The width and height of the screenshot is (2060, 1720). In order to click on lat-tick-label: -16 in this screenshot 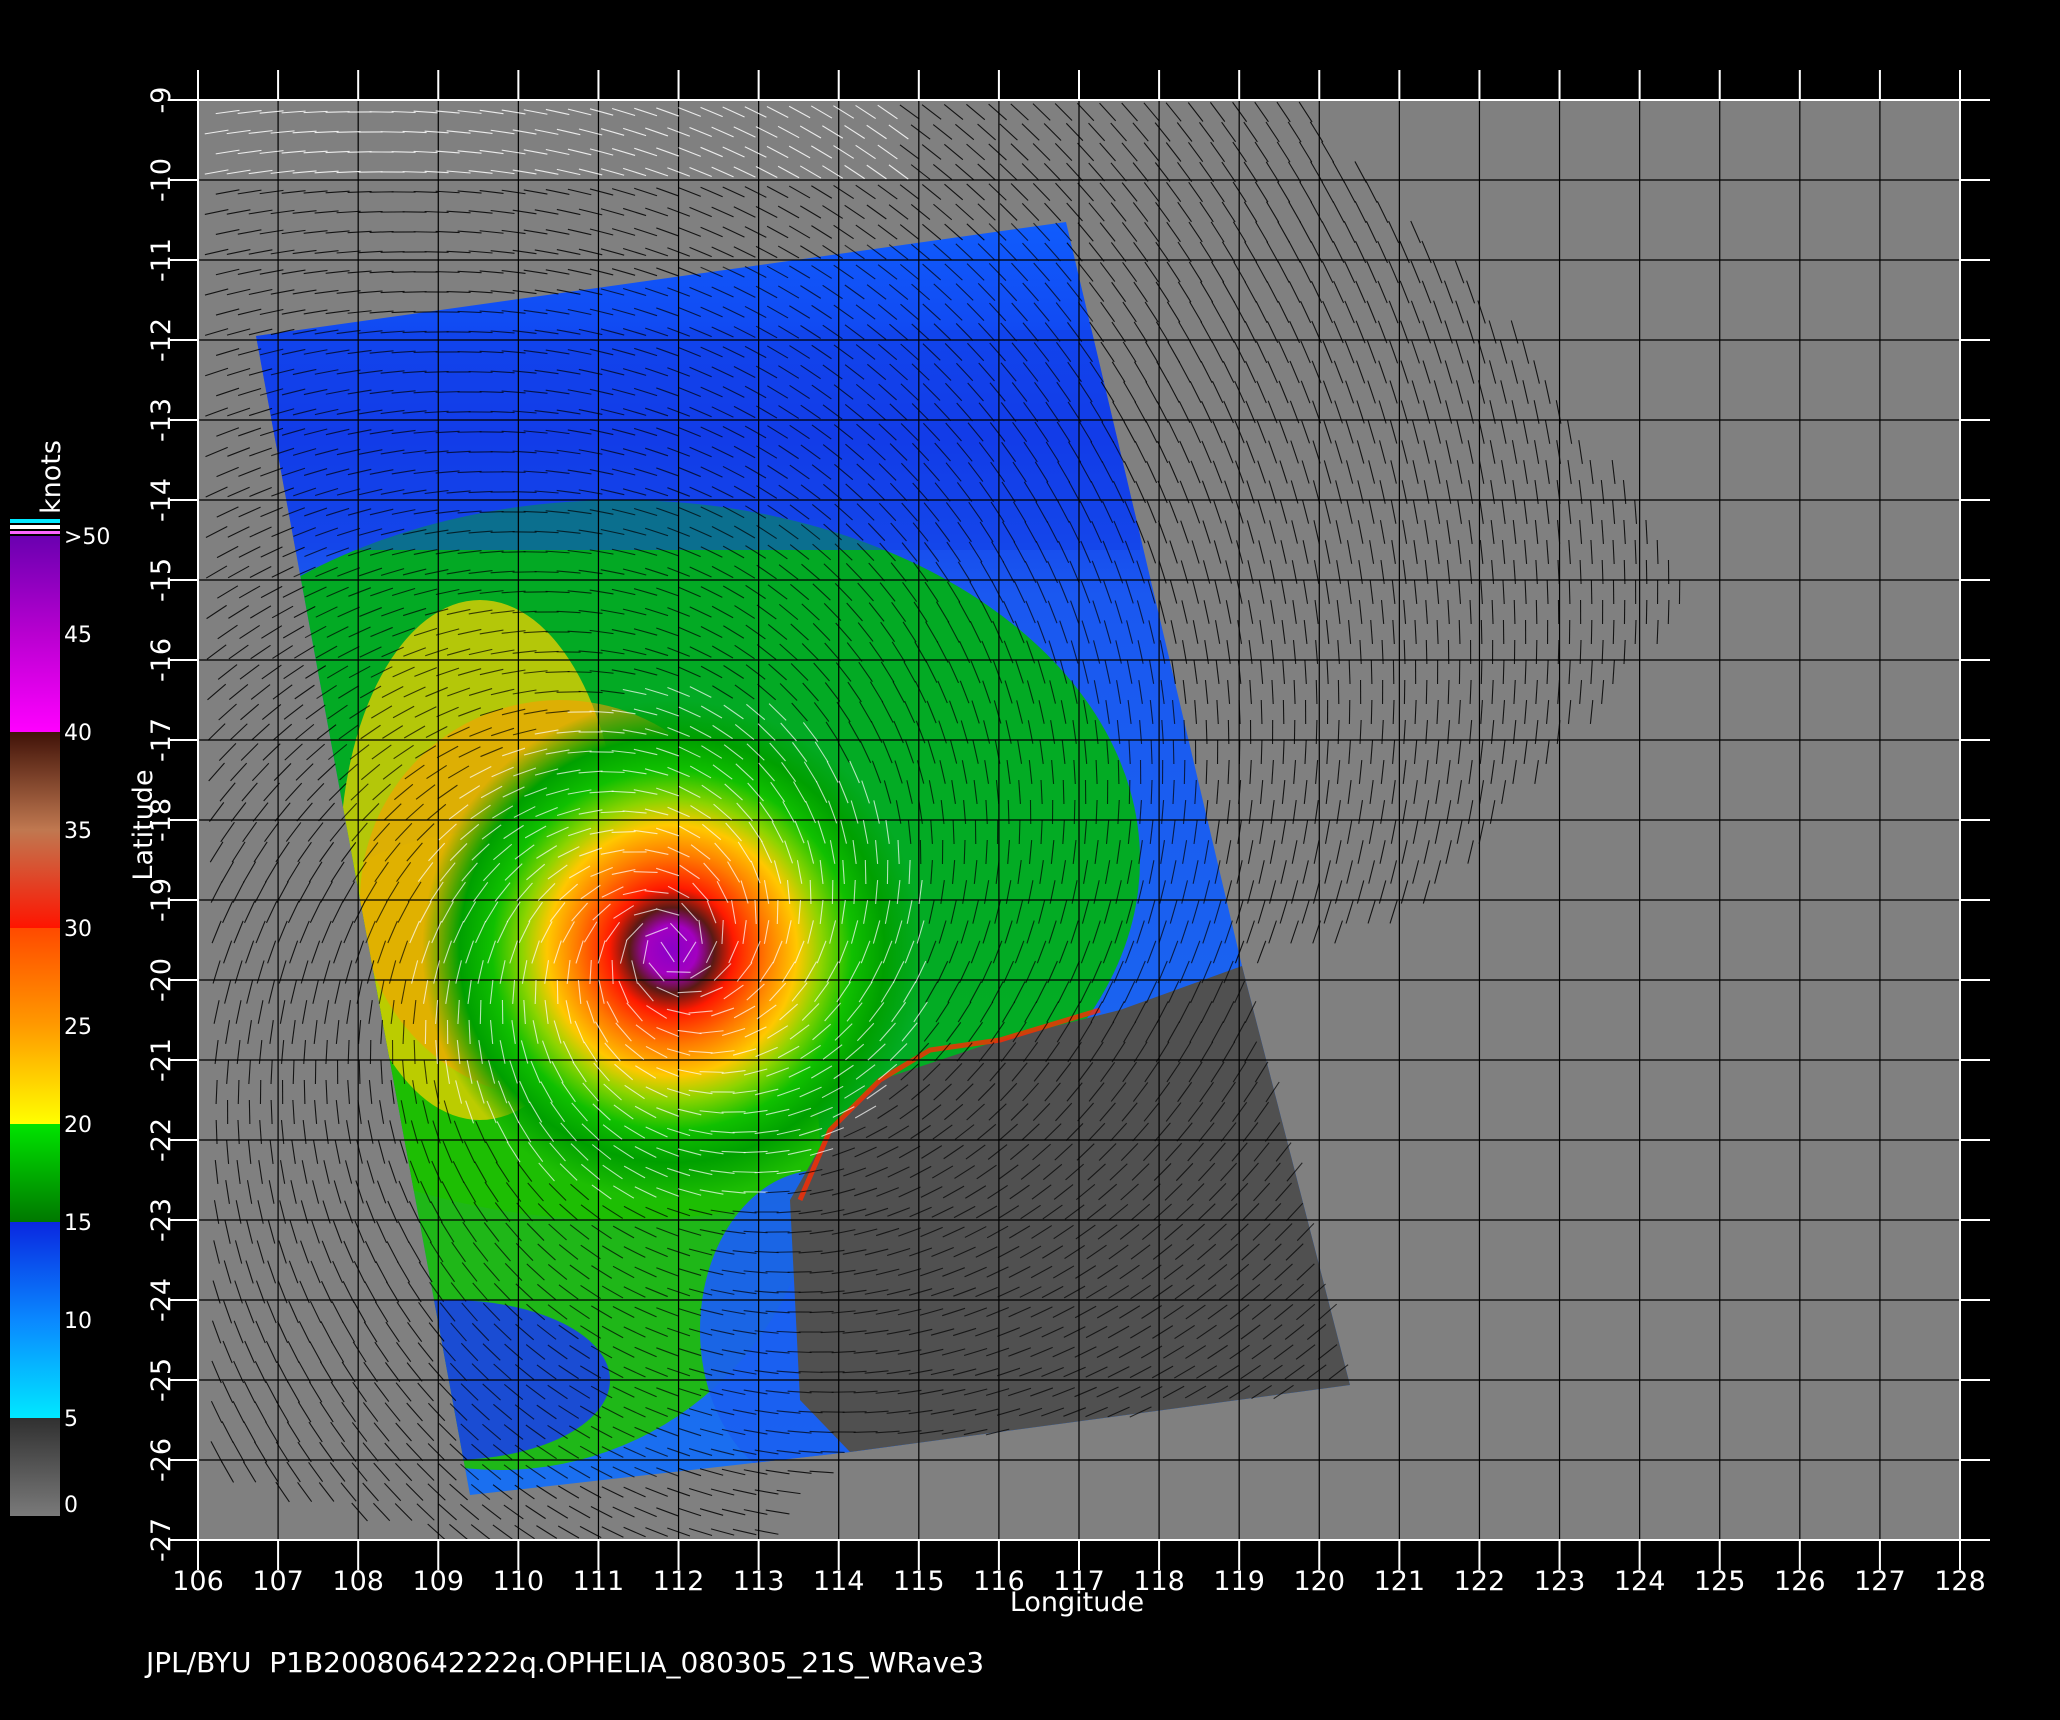, I will do `click(161, 660)`.